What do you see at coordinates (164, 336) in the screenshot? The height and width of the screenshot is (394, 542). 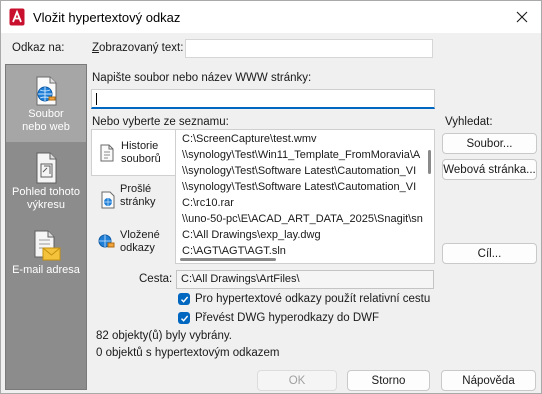 I see `selected-objects-status: 82 objekty(ů) byly vybrány.` at bounding box center [164, 336].